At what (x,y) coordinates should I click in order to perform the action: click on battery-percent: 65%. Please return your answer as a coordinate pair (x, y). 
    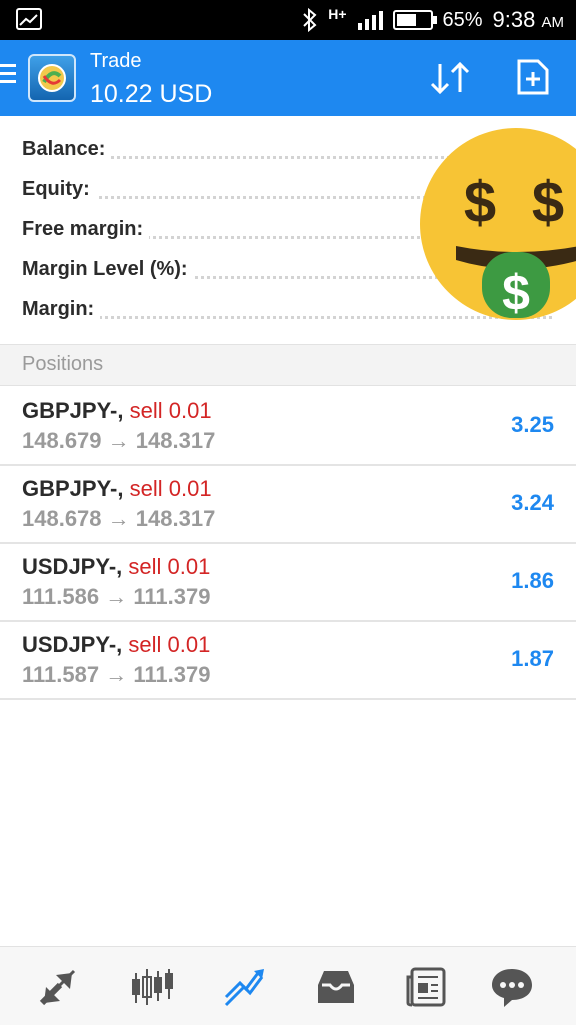
    Looking at the image, I should click on (462, 19).